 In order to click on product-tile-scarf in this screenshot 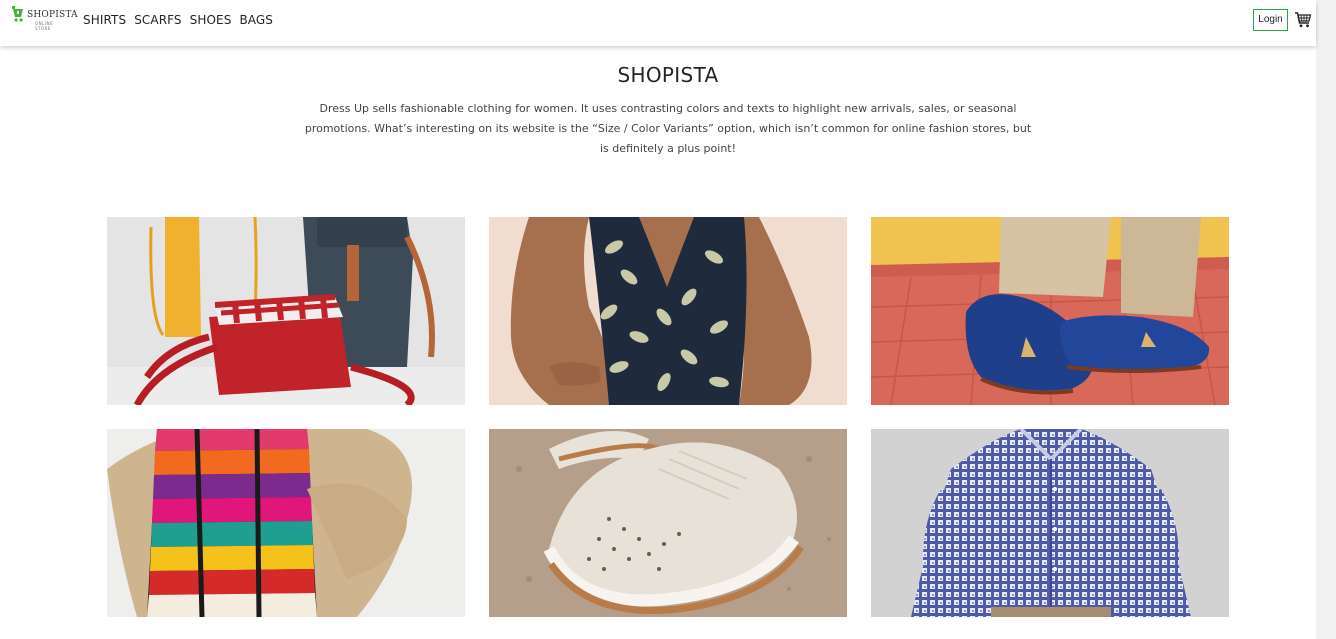, I will do `click(286, 523)`.